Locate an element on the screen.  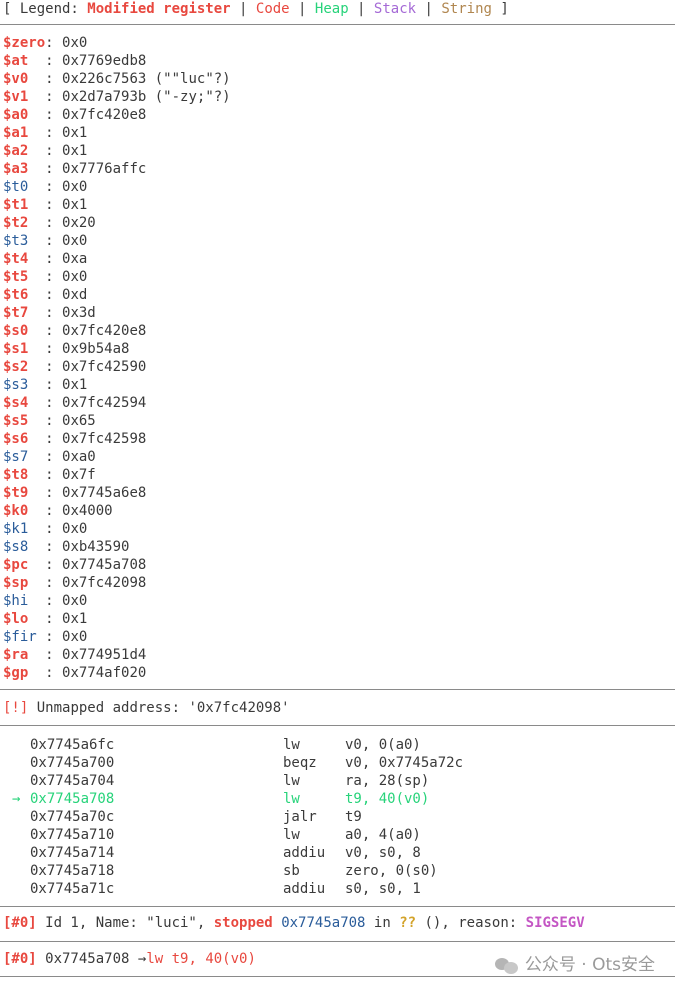
register-row: $t6 : 0xd is located at coordinates (337, 295).